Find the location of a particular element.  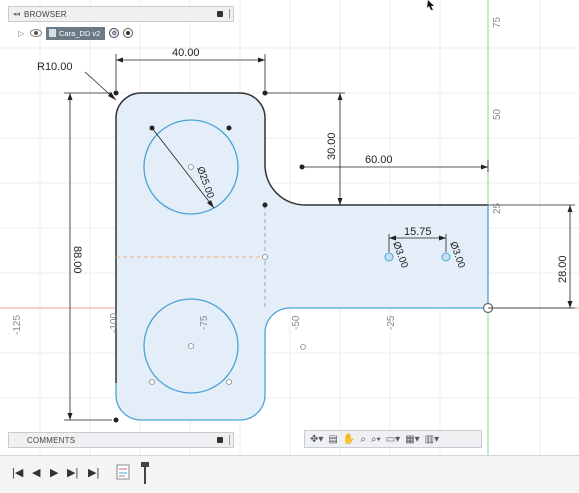

add-comment-icon is located at coordinates (220, 440).